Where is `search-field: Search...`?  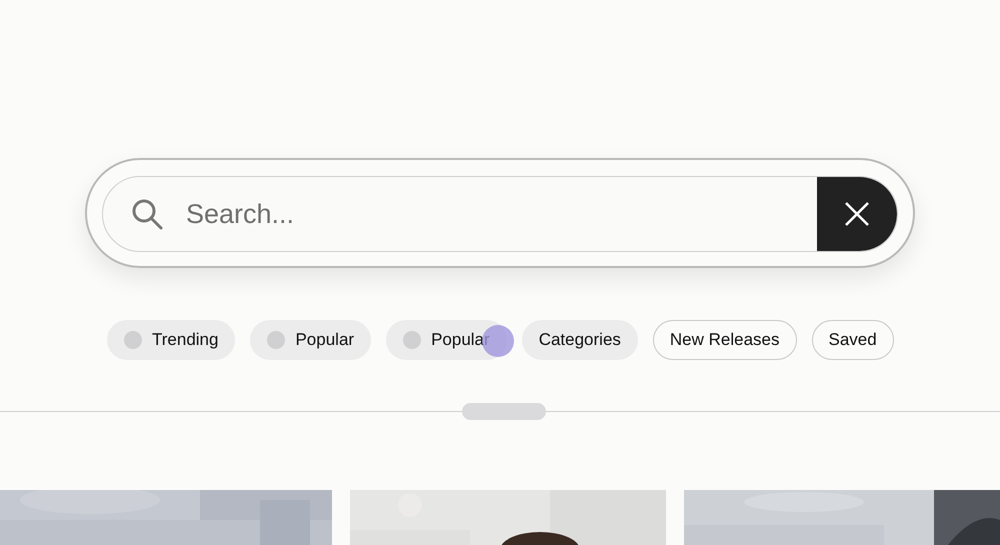 search-field: Search... is located at coordinates (500, 214).